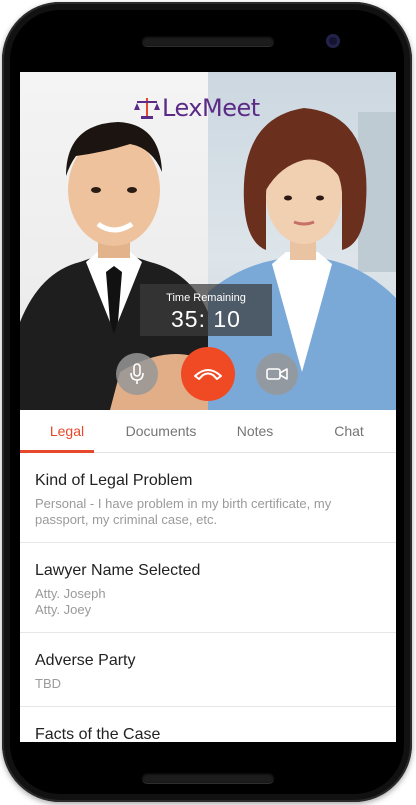 Image resolution: width=416 pixels, height=805 pixels. What do you see at coordinates (85, 660) in the screenshot?
I see `item-title: Adverse Party` at bounding box center [85, 660].